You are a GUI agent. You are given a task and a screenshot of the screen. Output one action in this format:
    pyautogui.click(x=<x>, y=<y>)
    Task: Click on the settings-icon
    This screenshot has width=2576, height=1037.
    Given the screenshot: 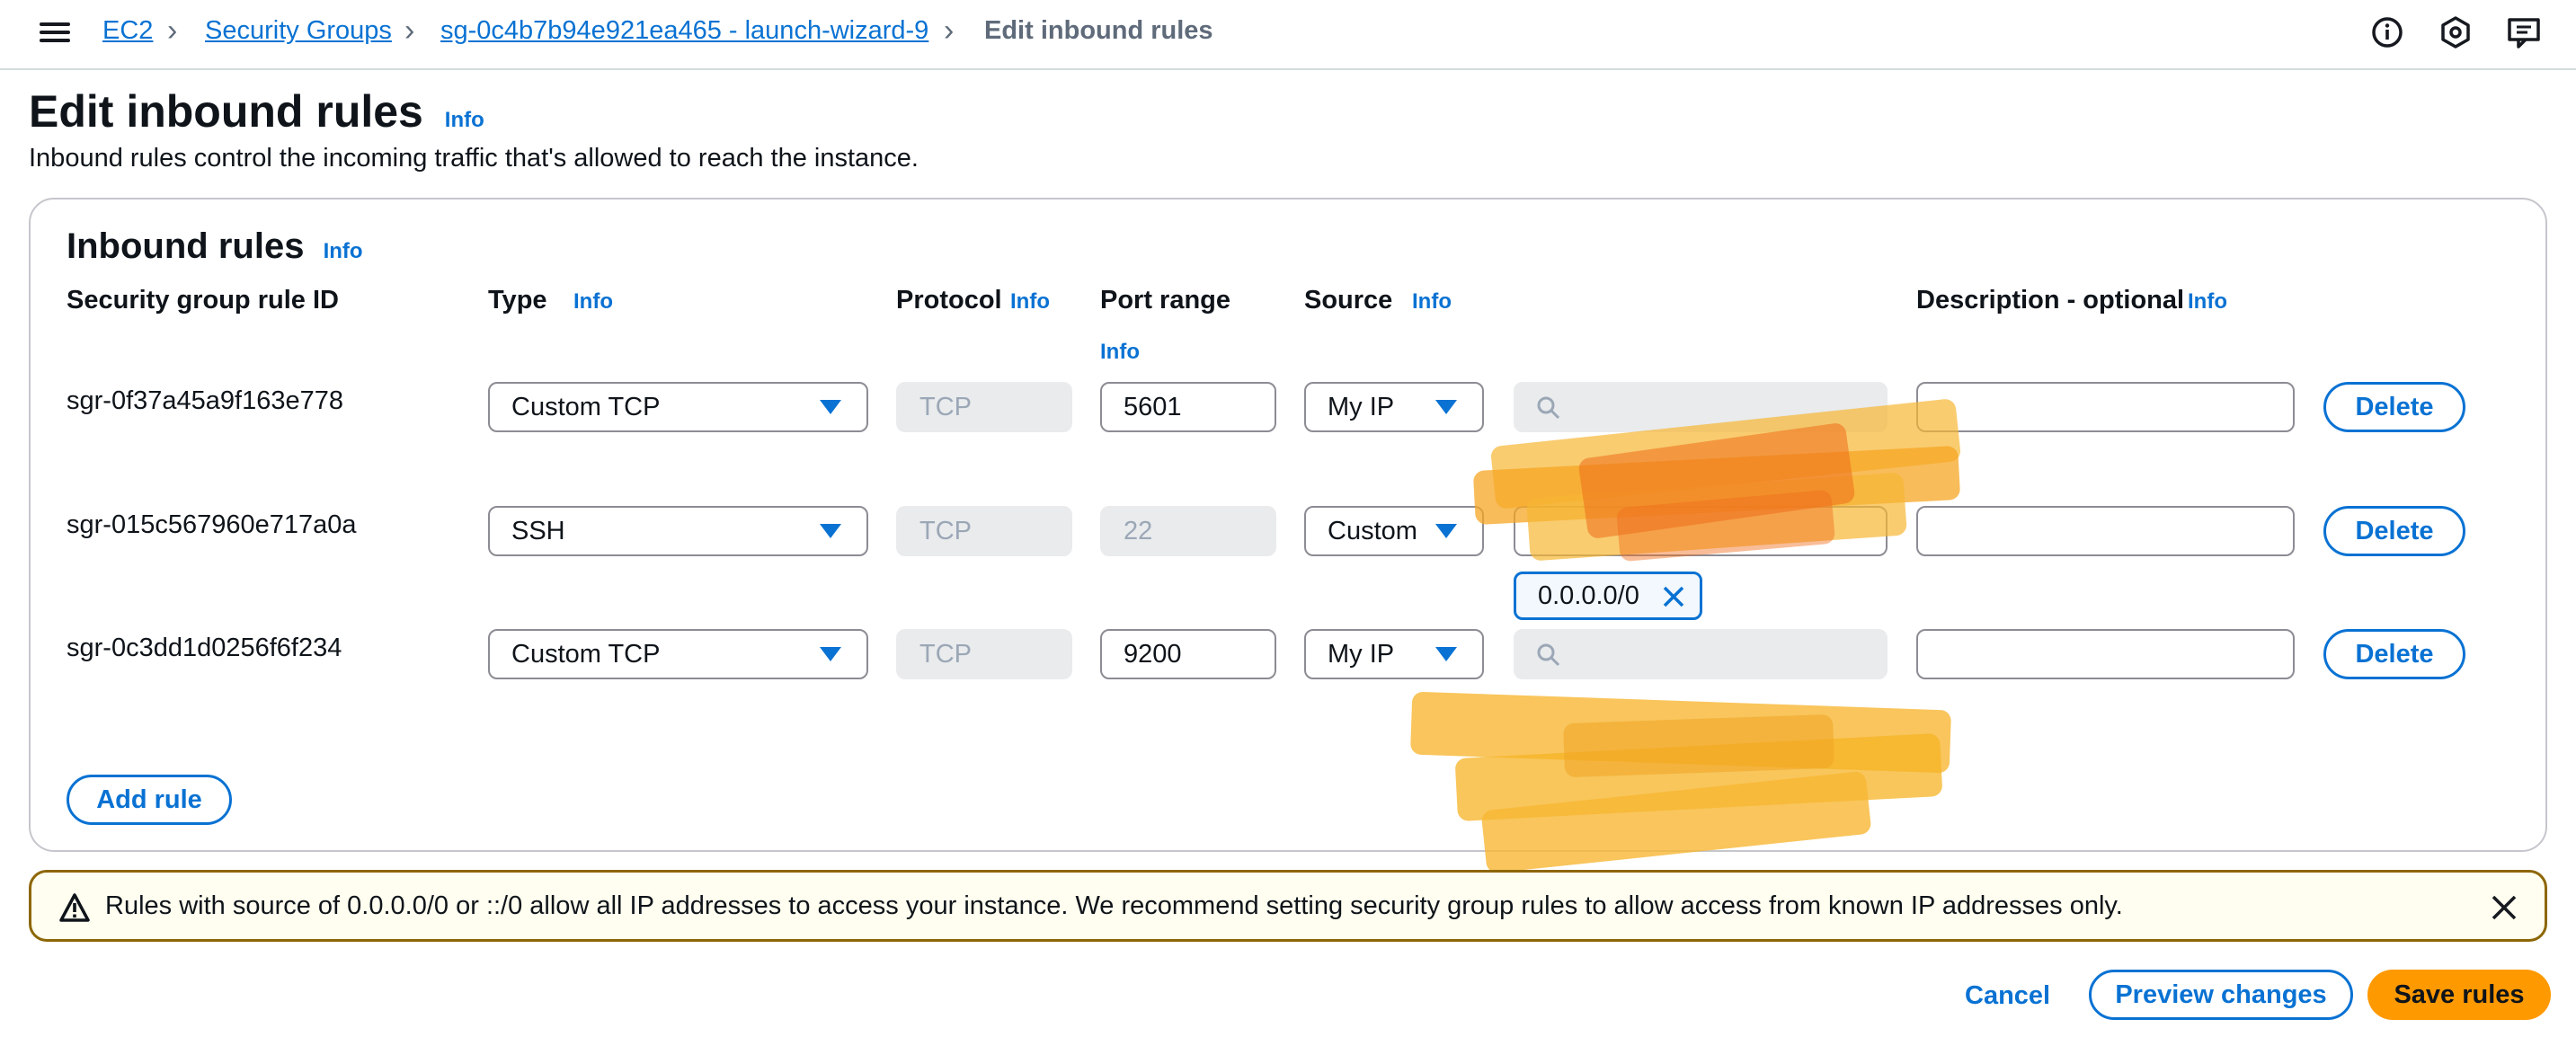 What is the action you would take?
    pyautogui.click(x=2456, y=32)
    